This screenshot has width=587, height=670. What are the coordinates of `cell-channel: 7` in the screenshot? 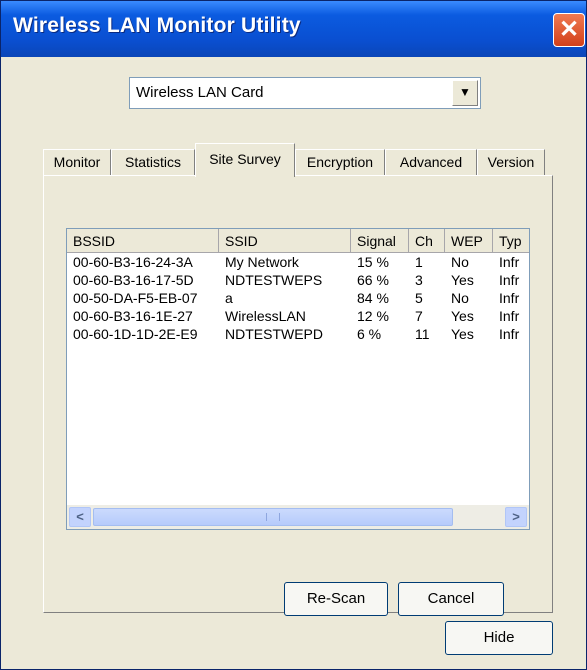 It's located at (419, 316).